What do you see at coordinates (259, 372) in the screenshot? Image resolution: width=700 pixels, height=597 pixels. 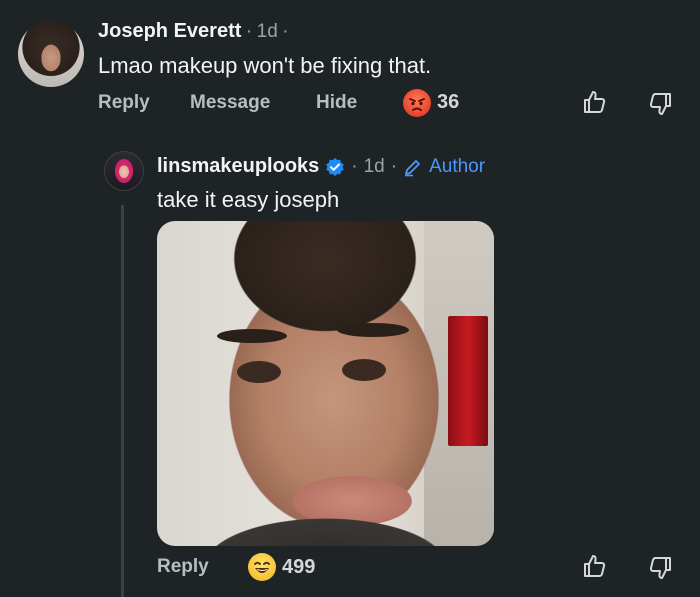 I see `photo-left-eye` at bounding box center [259, 372].